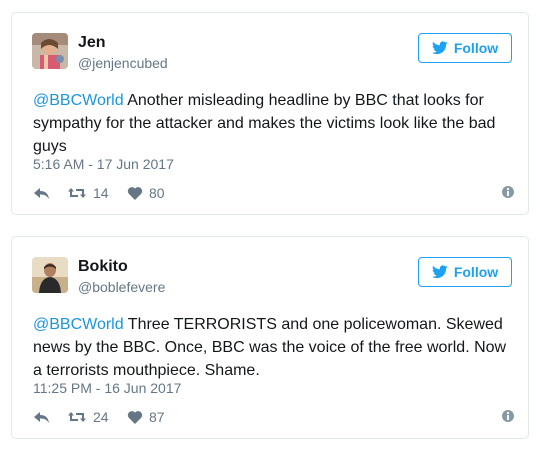  What do you see at coordinates (103, 164) in the screenshot?
I see `timestamp: 5:16 AM - 17 Jun 2017` at bounding box center [103, 164].